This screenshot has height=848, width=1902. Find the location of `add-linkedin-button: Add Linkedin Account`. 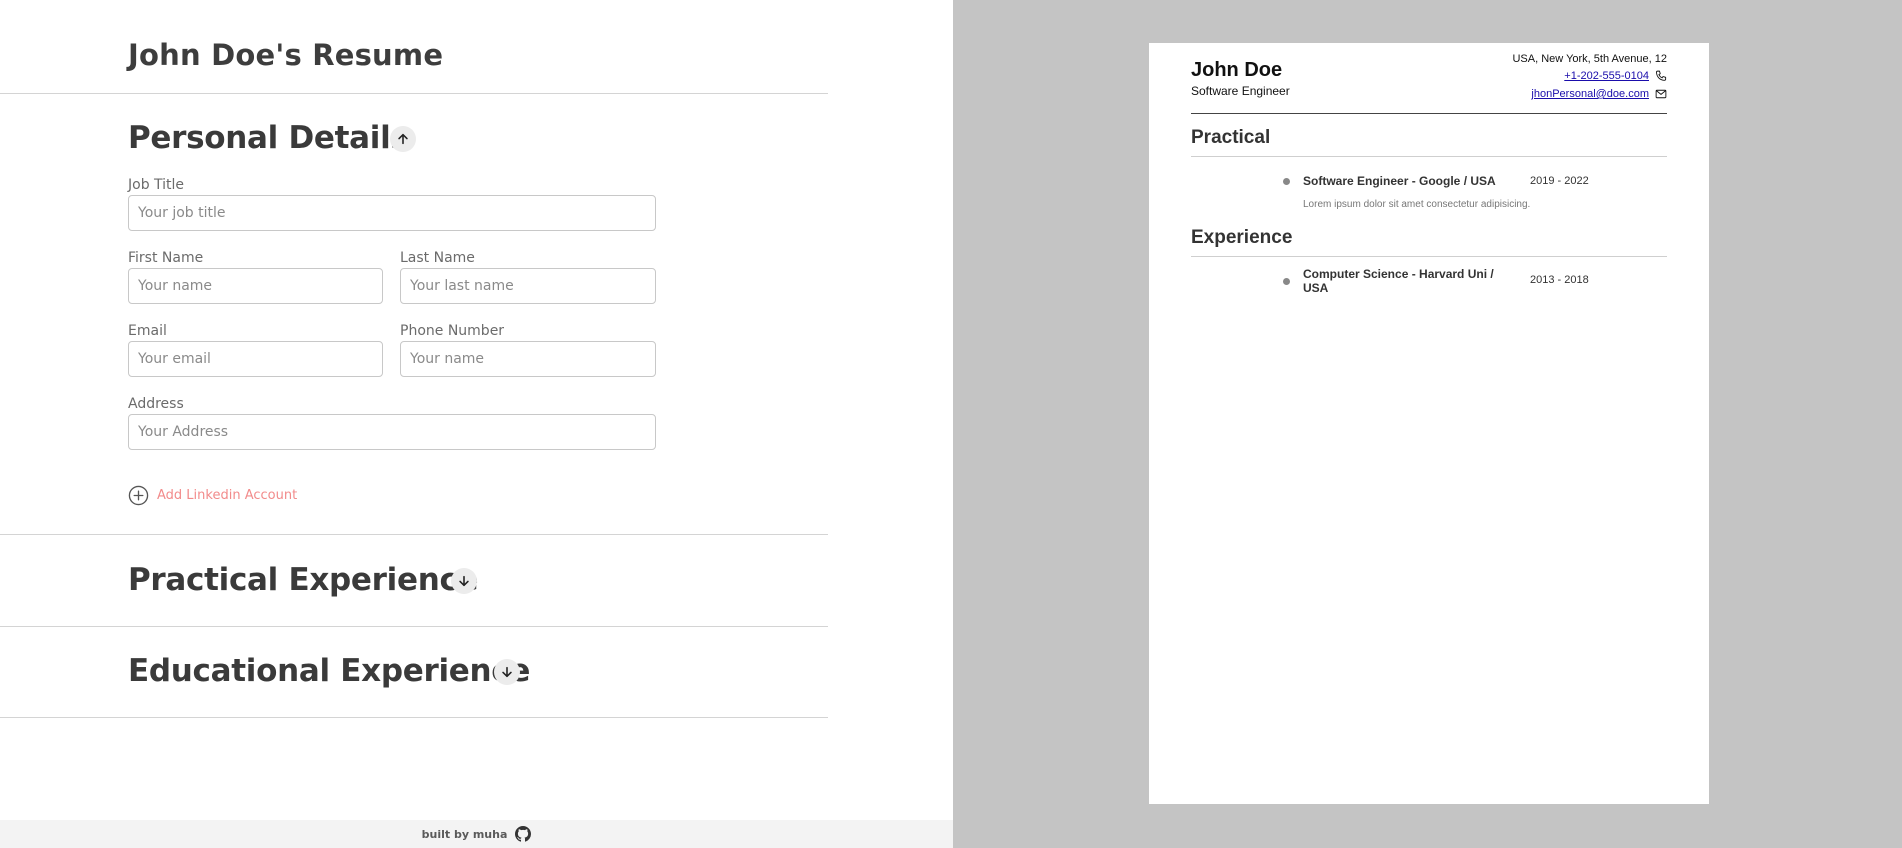

add-linkedin-button: Add Linkedin Account is located at coordinates (212, 495).